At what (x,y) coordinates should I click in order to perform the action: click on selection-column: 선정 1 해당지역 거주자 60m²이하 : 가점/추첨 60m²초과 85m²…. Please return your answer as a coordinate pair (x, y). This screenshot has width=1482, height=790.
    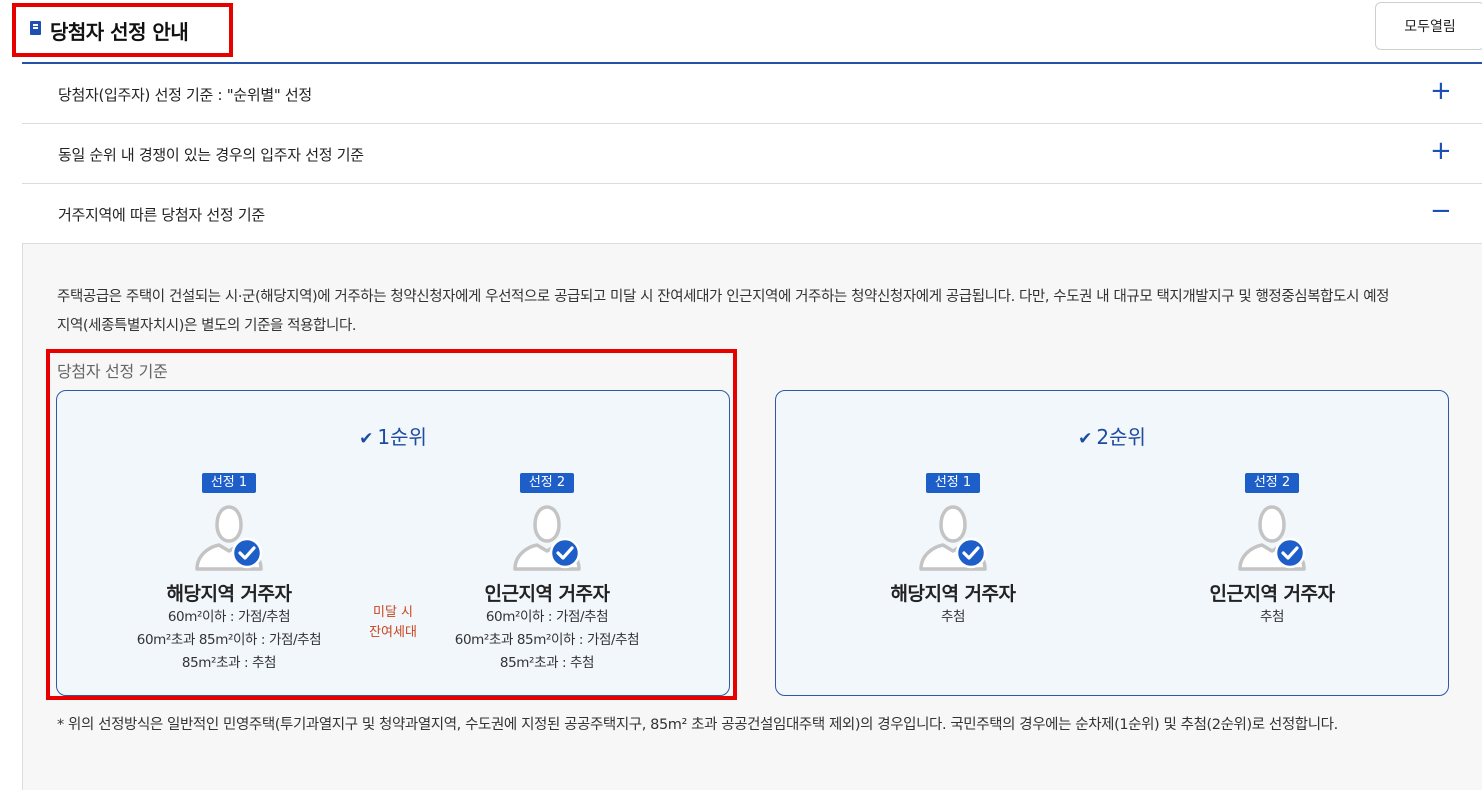
    Looking at the image, I should click on (229, 573).